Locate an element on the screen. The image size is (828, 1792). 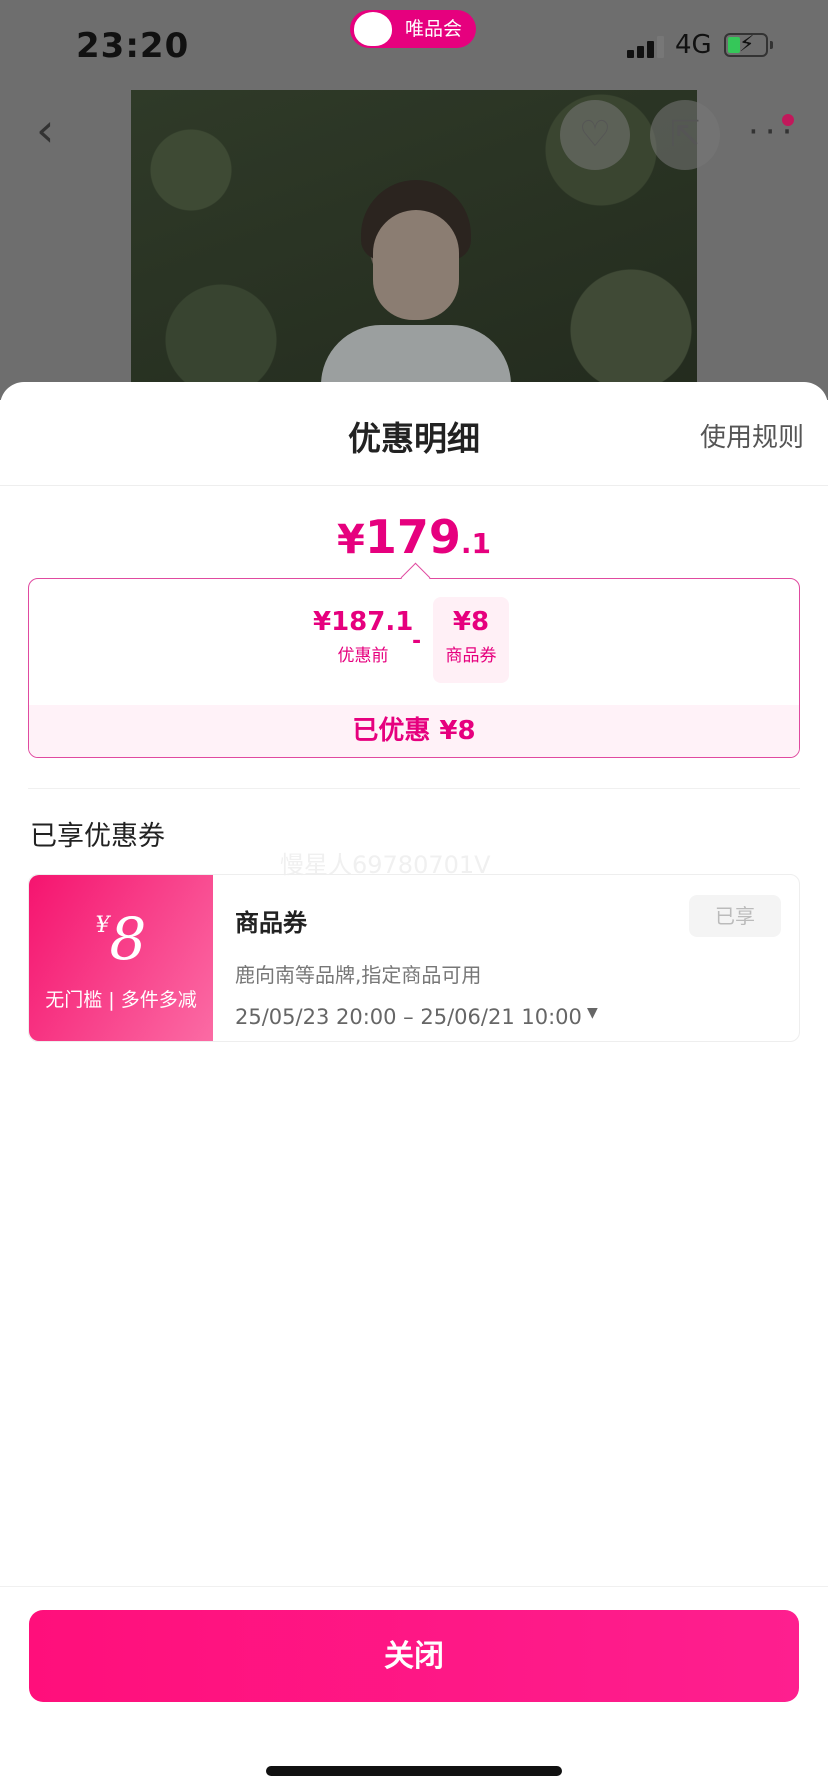
original-price-value: ¥187.1 is located at coordinates (363, 622).